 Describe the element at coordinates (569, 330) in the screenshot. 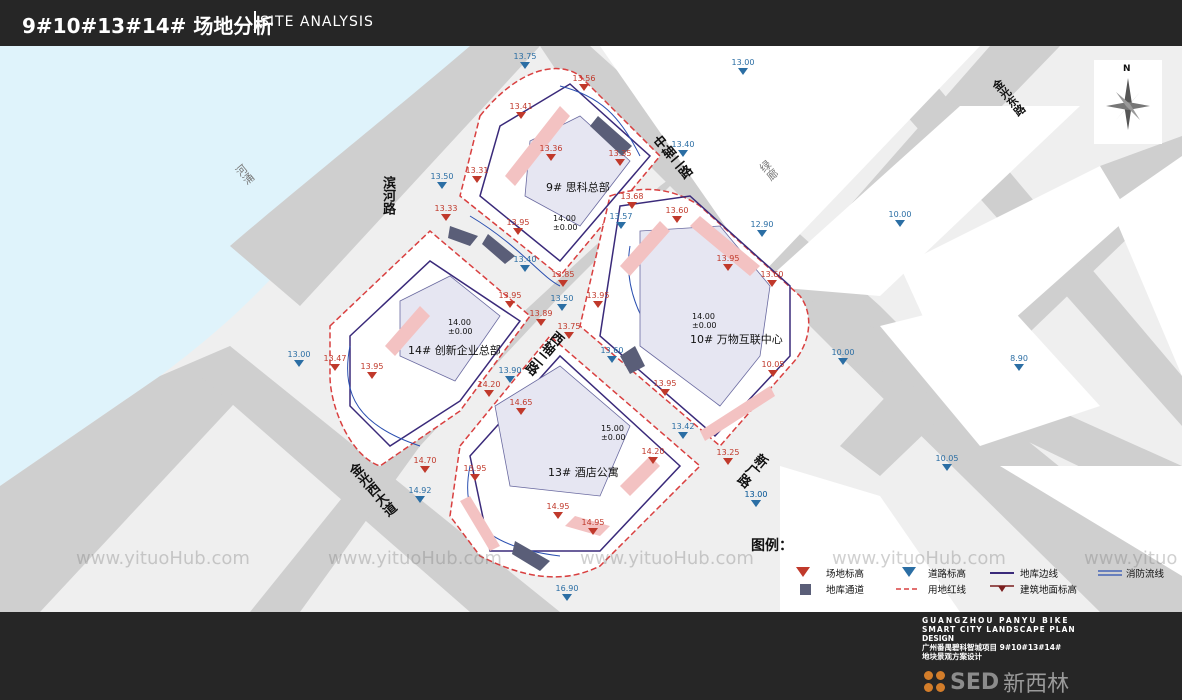

I see `site-level-marker: 13.75` at that location.